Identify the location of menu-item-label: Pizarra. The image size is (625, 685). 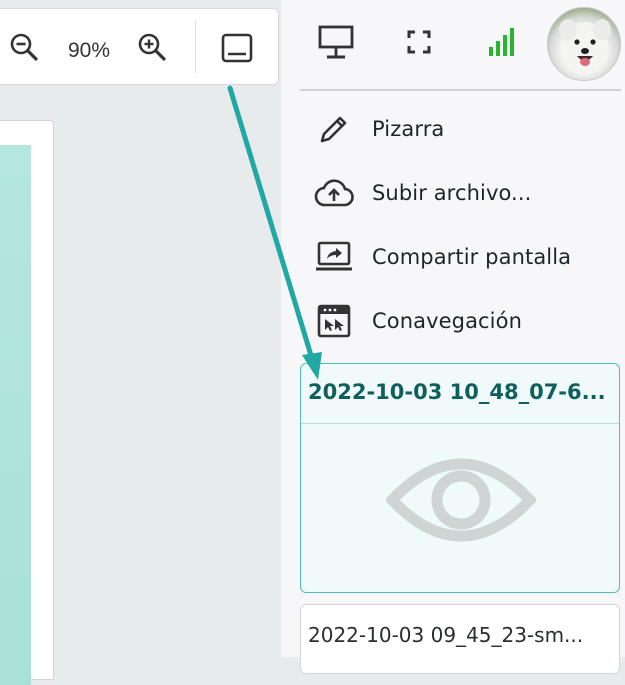
(408, 129).